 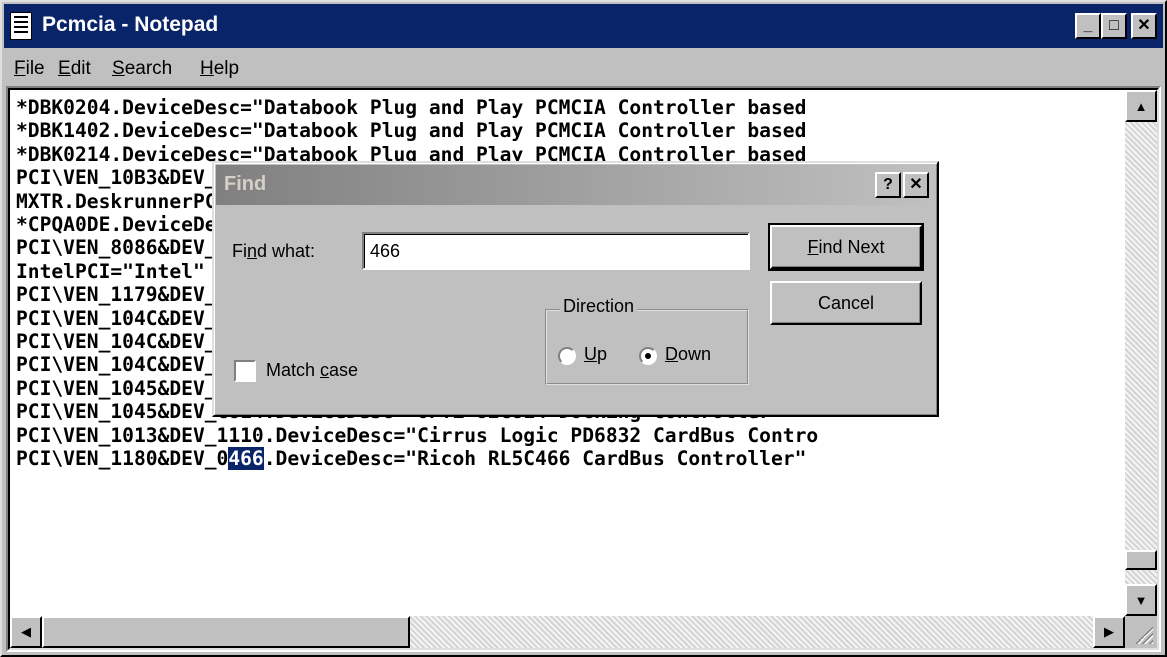 What do you see at coordinates (583, 68) in the screenshot?
I see `menu-bar: File Edit Search Help` at bounding box center [583, 68].